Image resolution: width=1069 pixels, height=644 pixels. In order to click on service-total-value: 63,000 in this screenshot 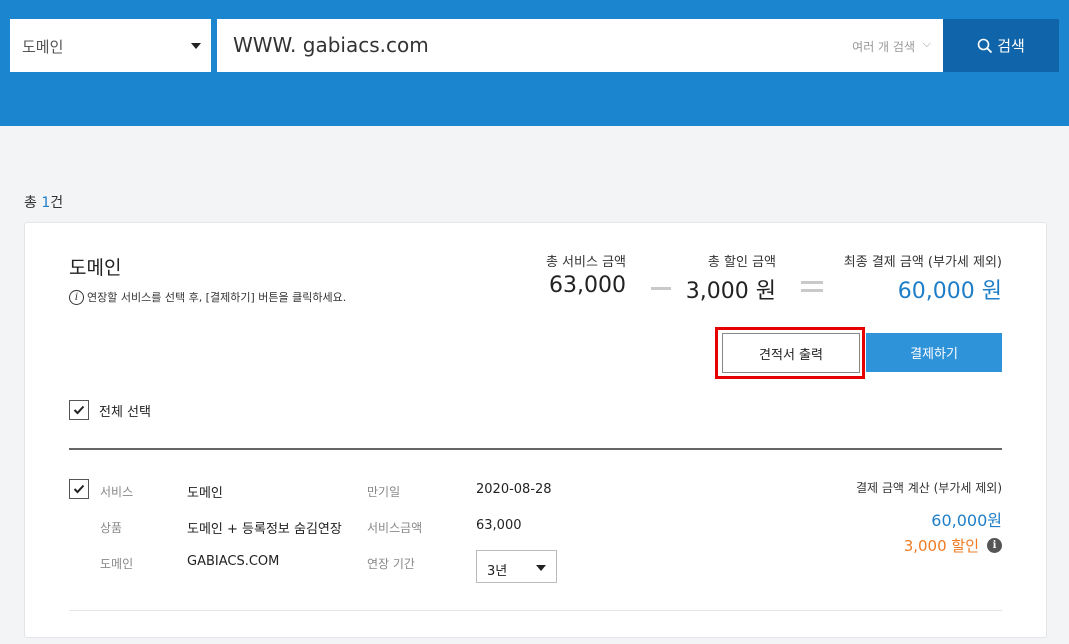, I will do `click(587, 285)`.